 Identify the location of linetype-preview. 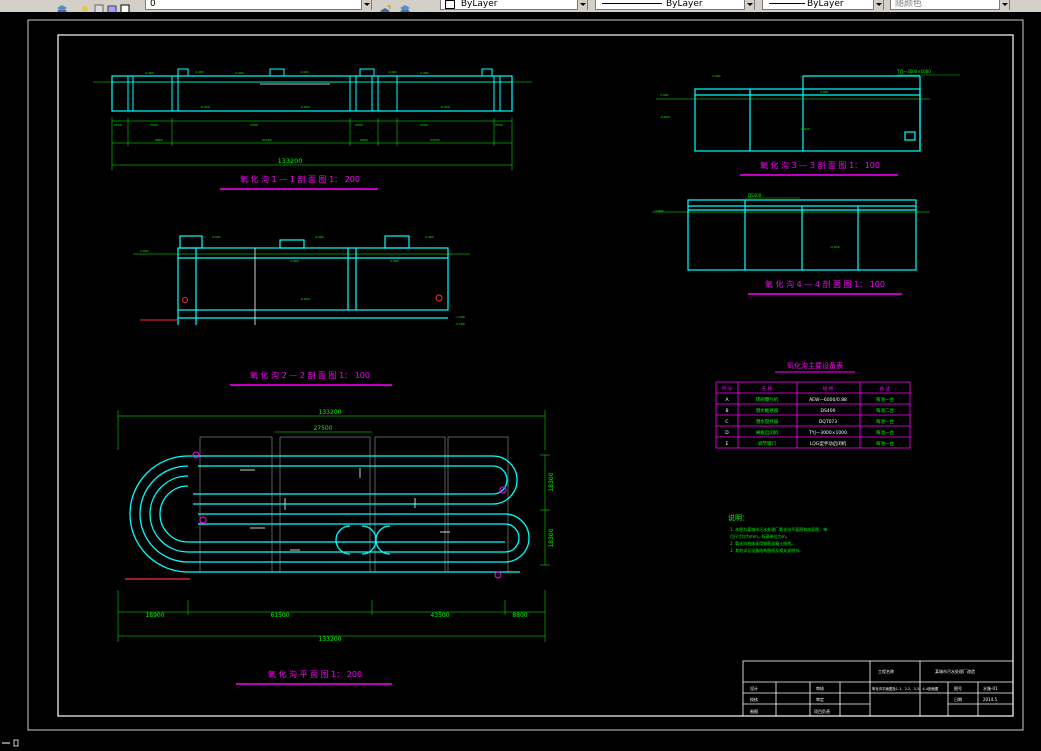
(632, 3).